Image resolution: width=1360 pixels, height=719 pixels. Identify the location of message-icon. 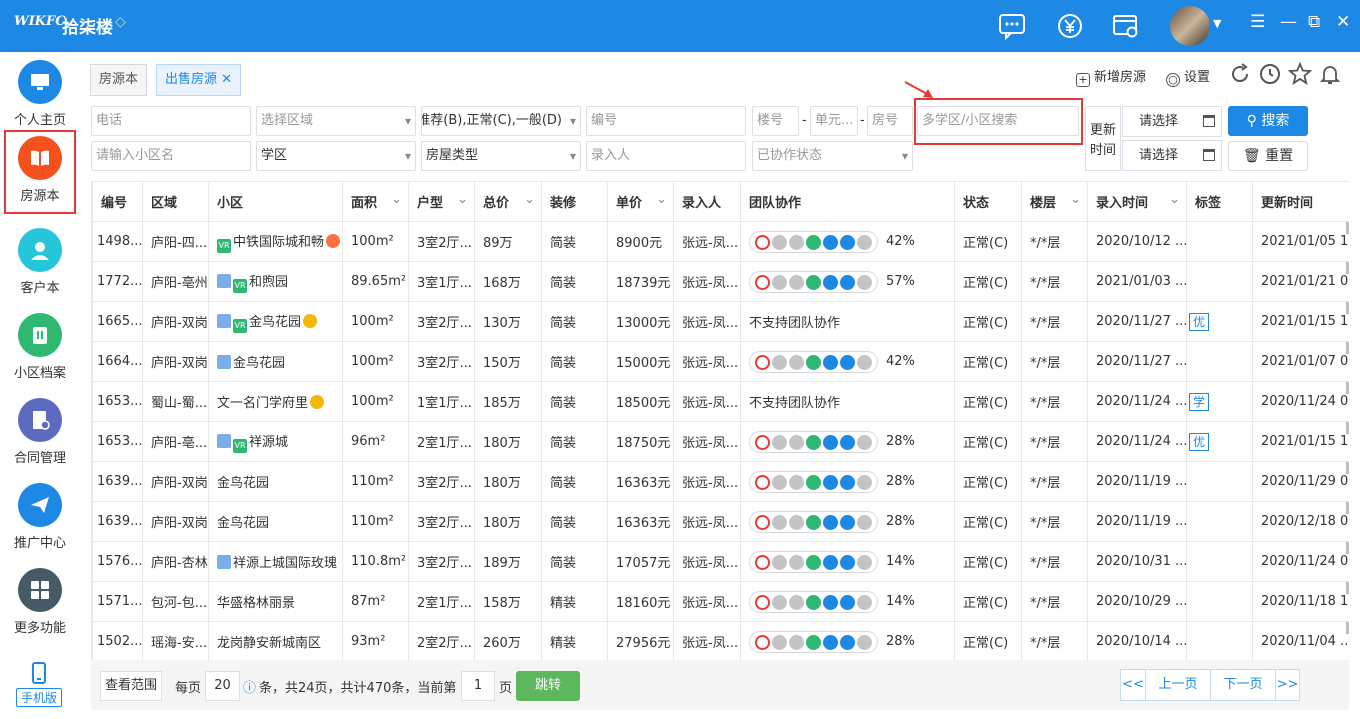
(1012, 26).